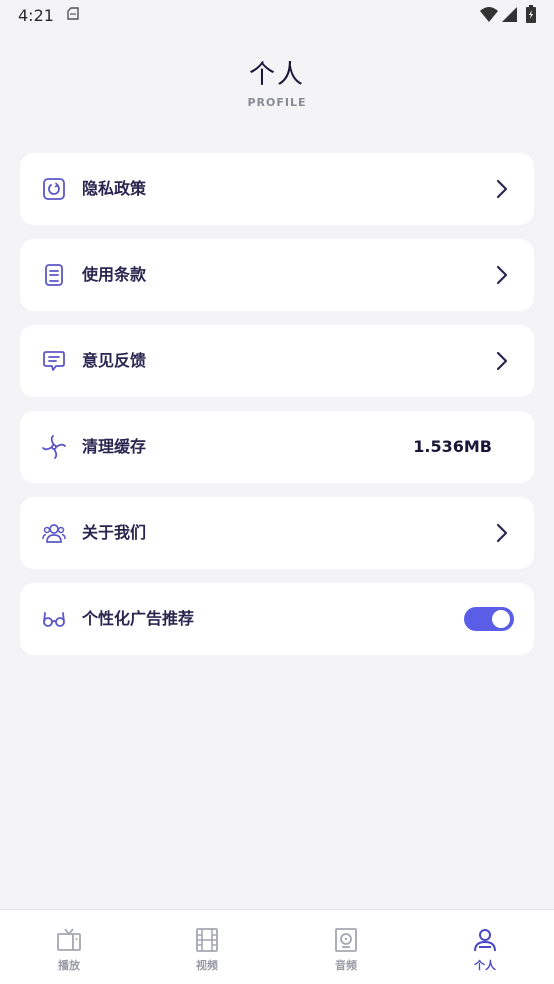 The height and width of the screenshot is (984, 554). What do you see at coordinates (452, 446) in the screenshot?
I see `cache-size-value: 1.536MB` at bounding box center [452, 446].